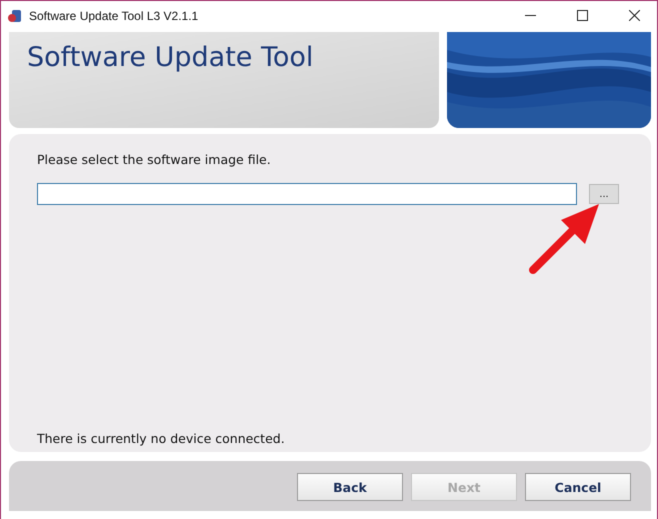  I want to click on wizard-button: Cancel, so click(578, 487).